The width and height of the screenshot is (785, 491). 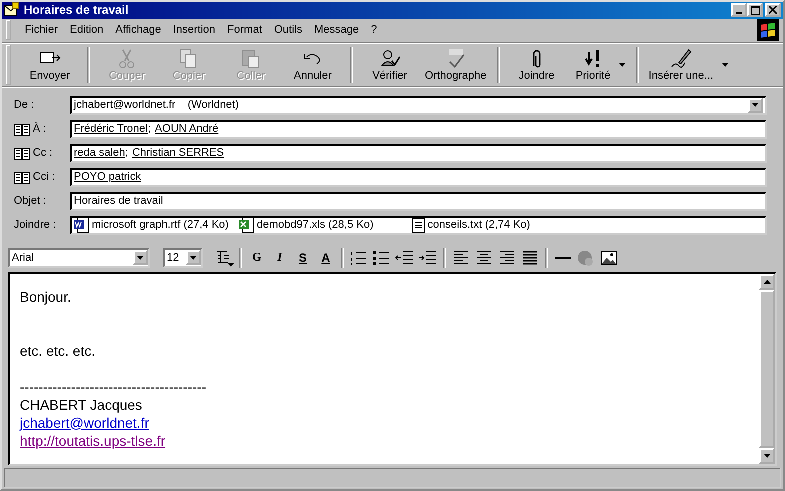 What do you see at coordinates (194, 30) in the screenshot?
I see `menu-item: Insertion` at bounding box center [194, 30].